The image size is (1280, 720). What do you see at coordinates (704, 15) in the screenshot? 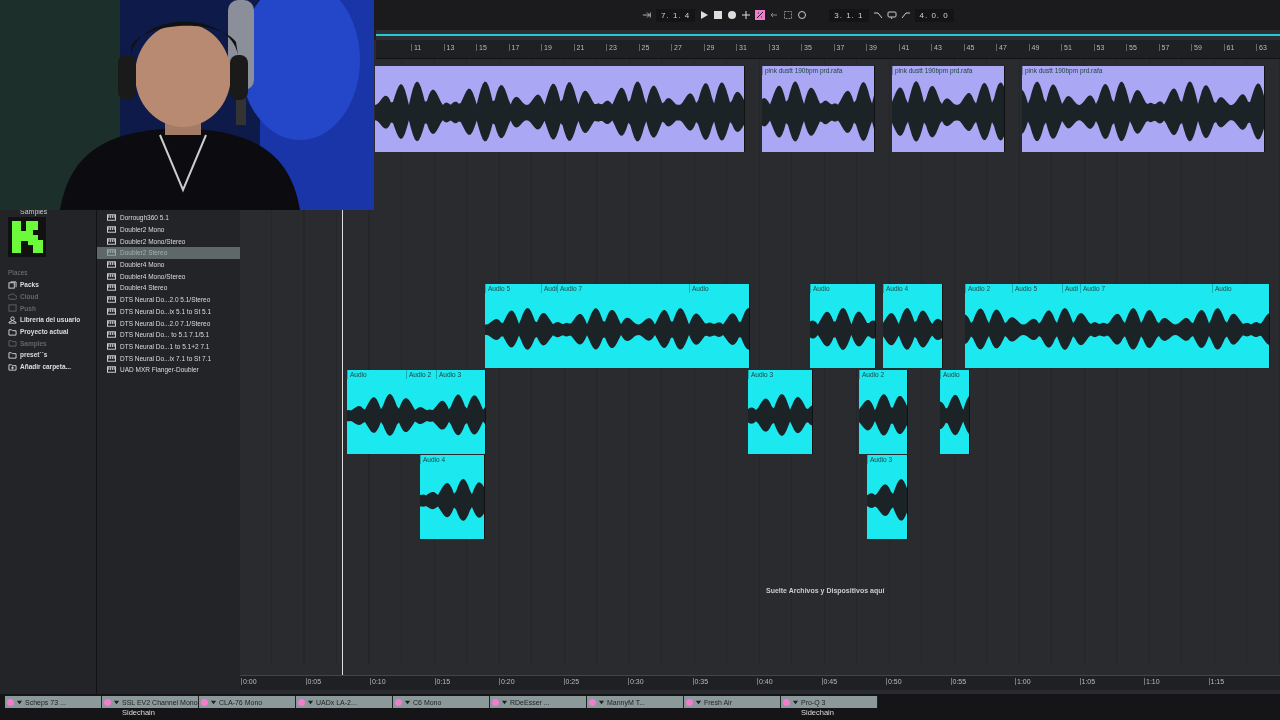
I see `play-icon` at bounding box center [704, 15].